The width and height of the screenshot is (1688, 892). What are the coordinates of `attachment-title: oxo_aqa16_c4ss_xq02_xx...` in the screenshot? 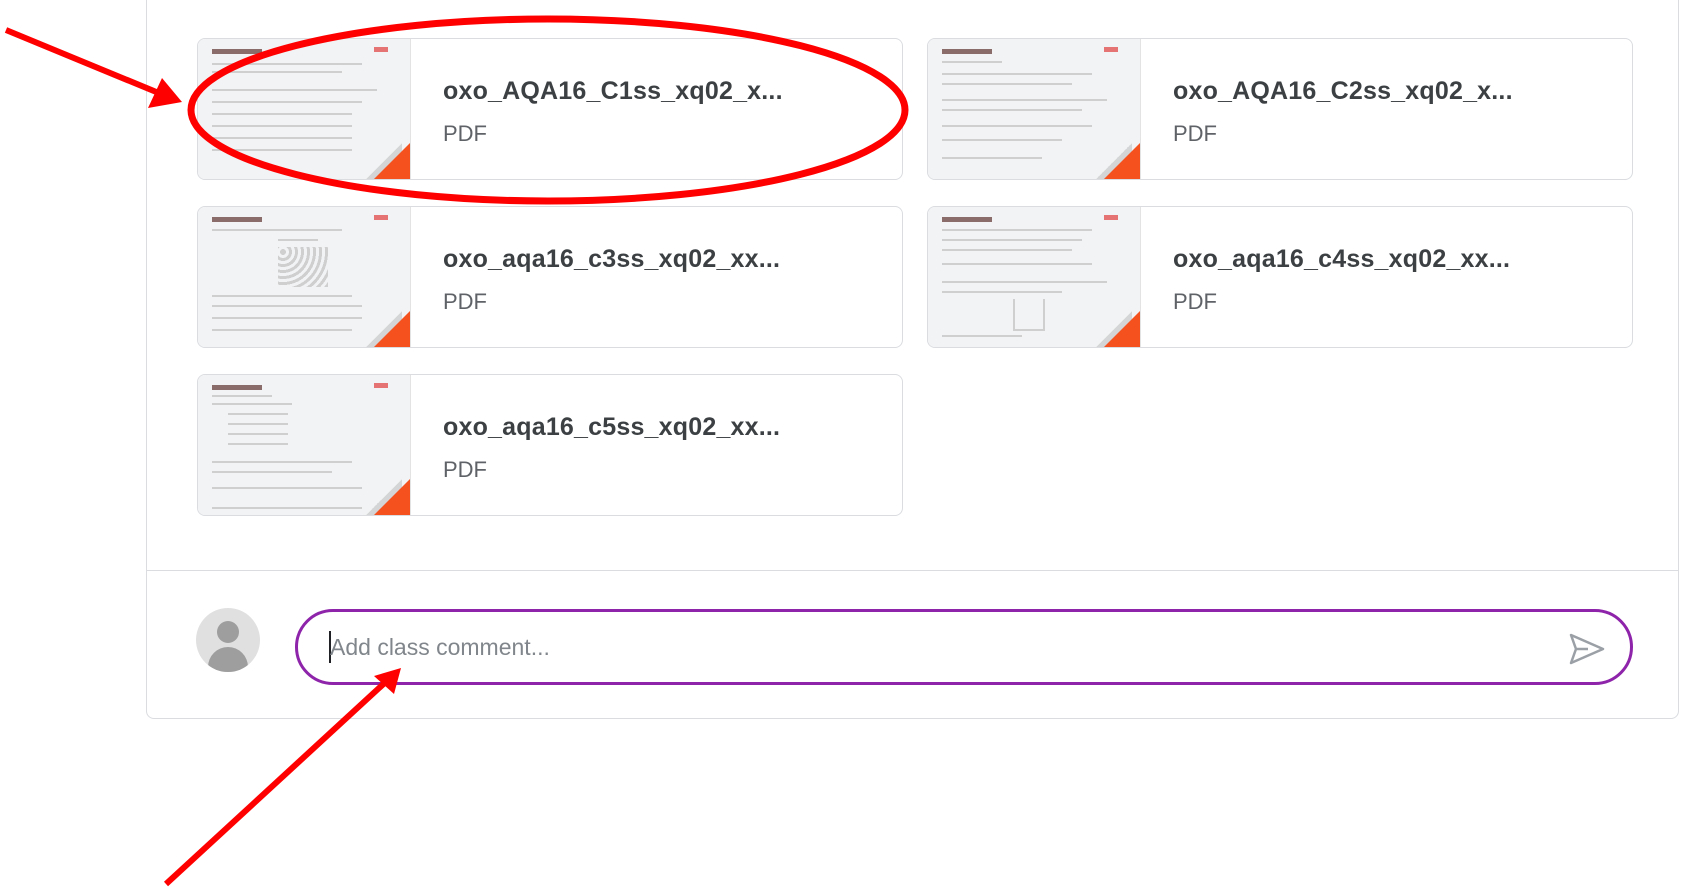 It's located at (1342, 259).